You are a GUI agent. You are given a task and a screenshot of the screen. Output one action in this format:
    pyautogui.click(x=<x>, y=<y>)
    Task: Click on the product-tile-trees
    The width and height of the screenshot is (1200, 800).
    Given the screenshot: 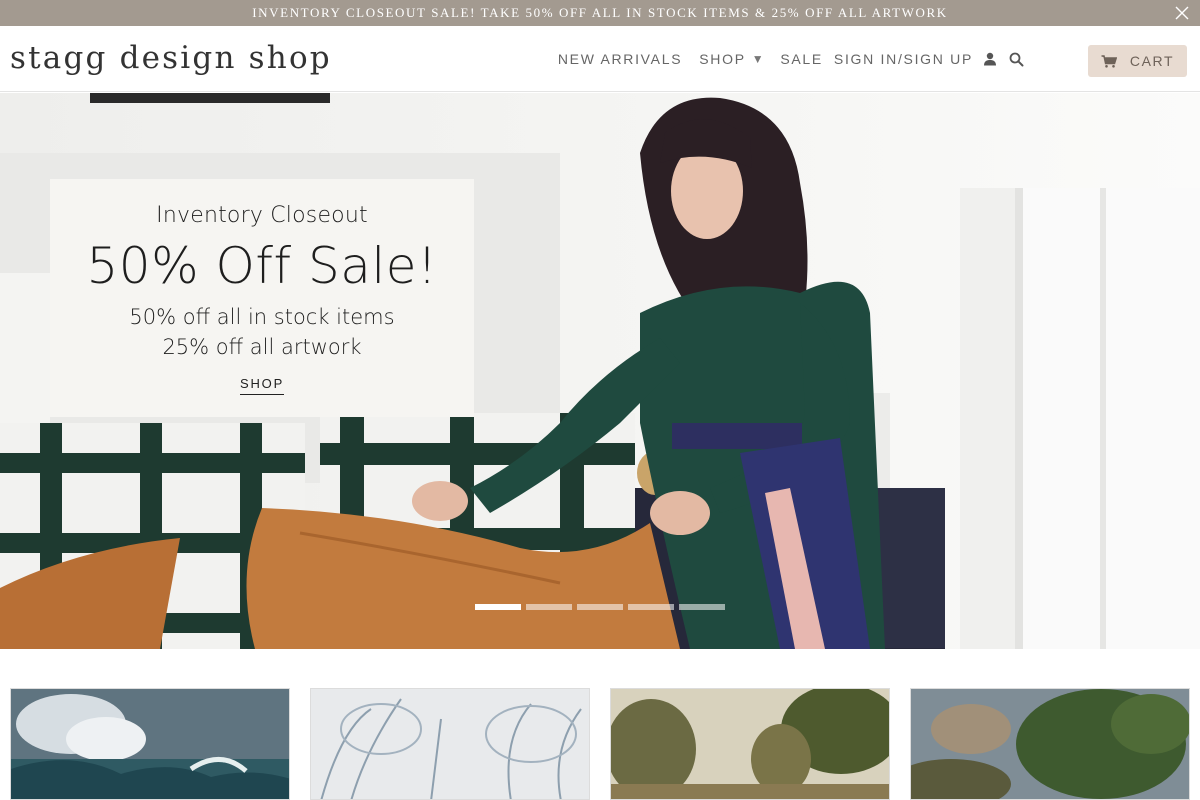 What is the action you would take?
    pyautogui.click(x=1050, y=744)
    